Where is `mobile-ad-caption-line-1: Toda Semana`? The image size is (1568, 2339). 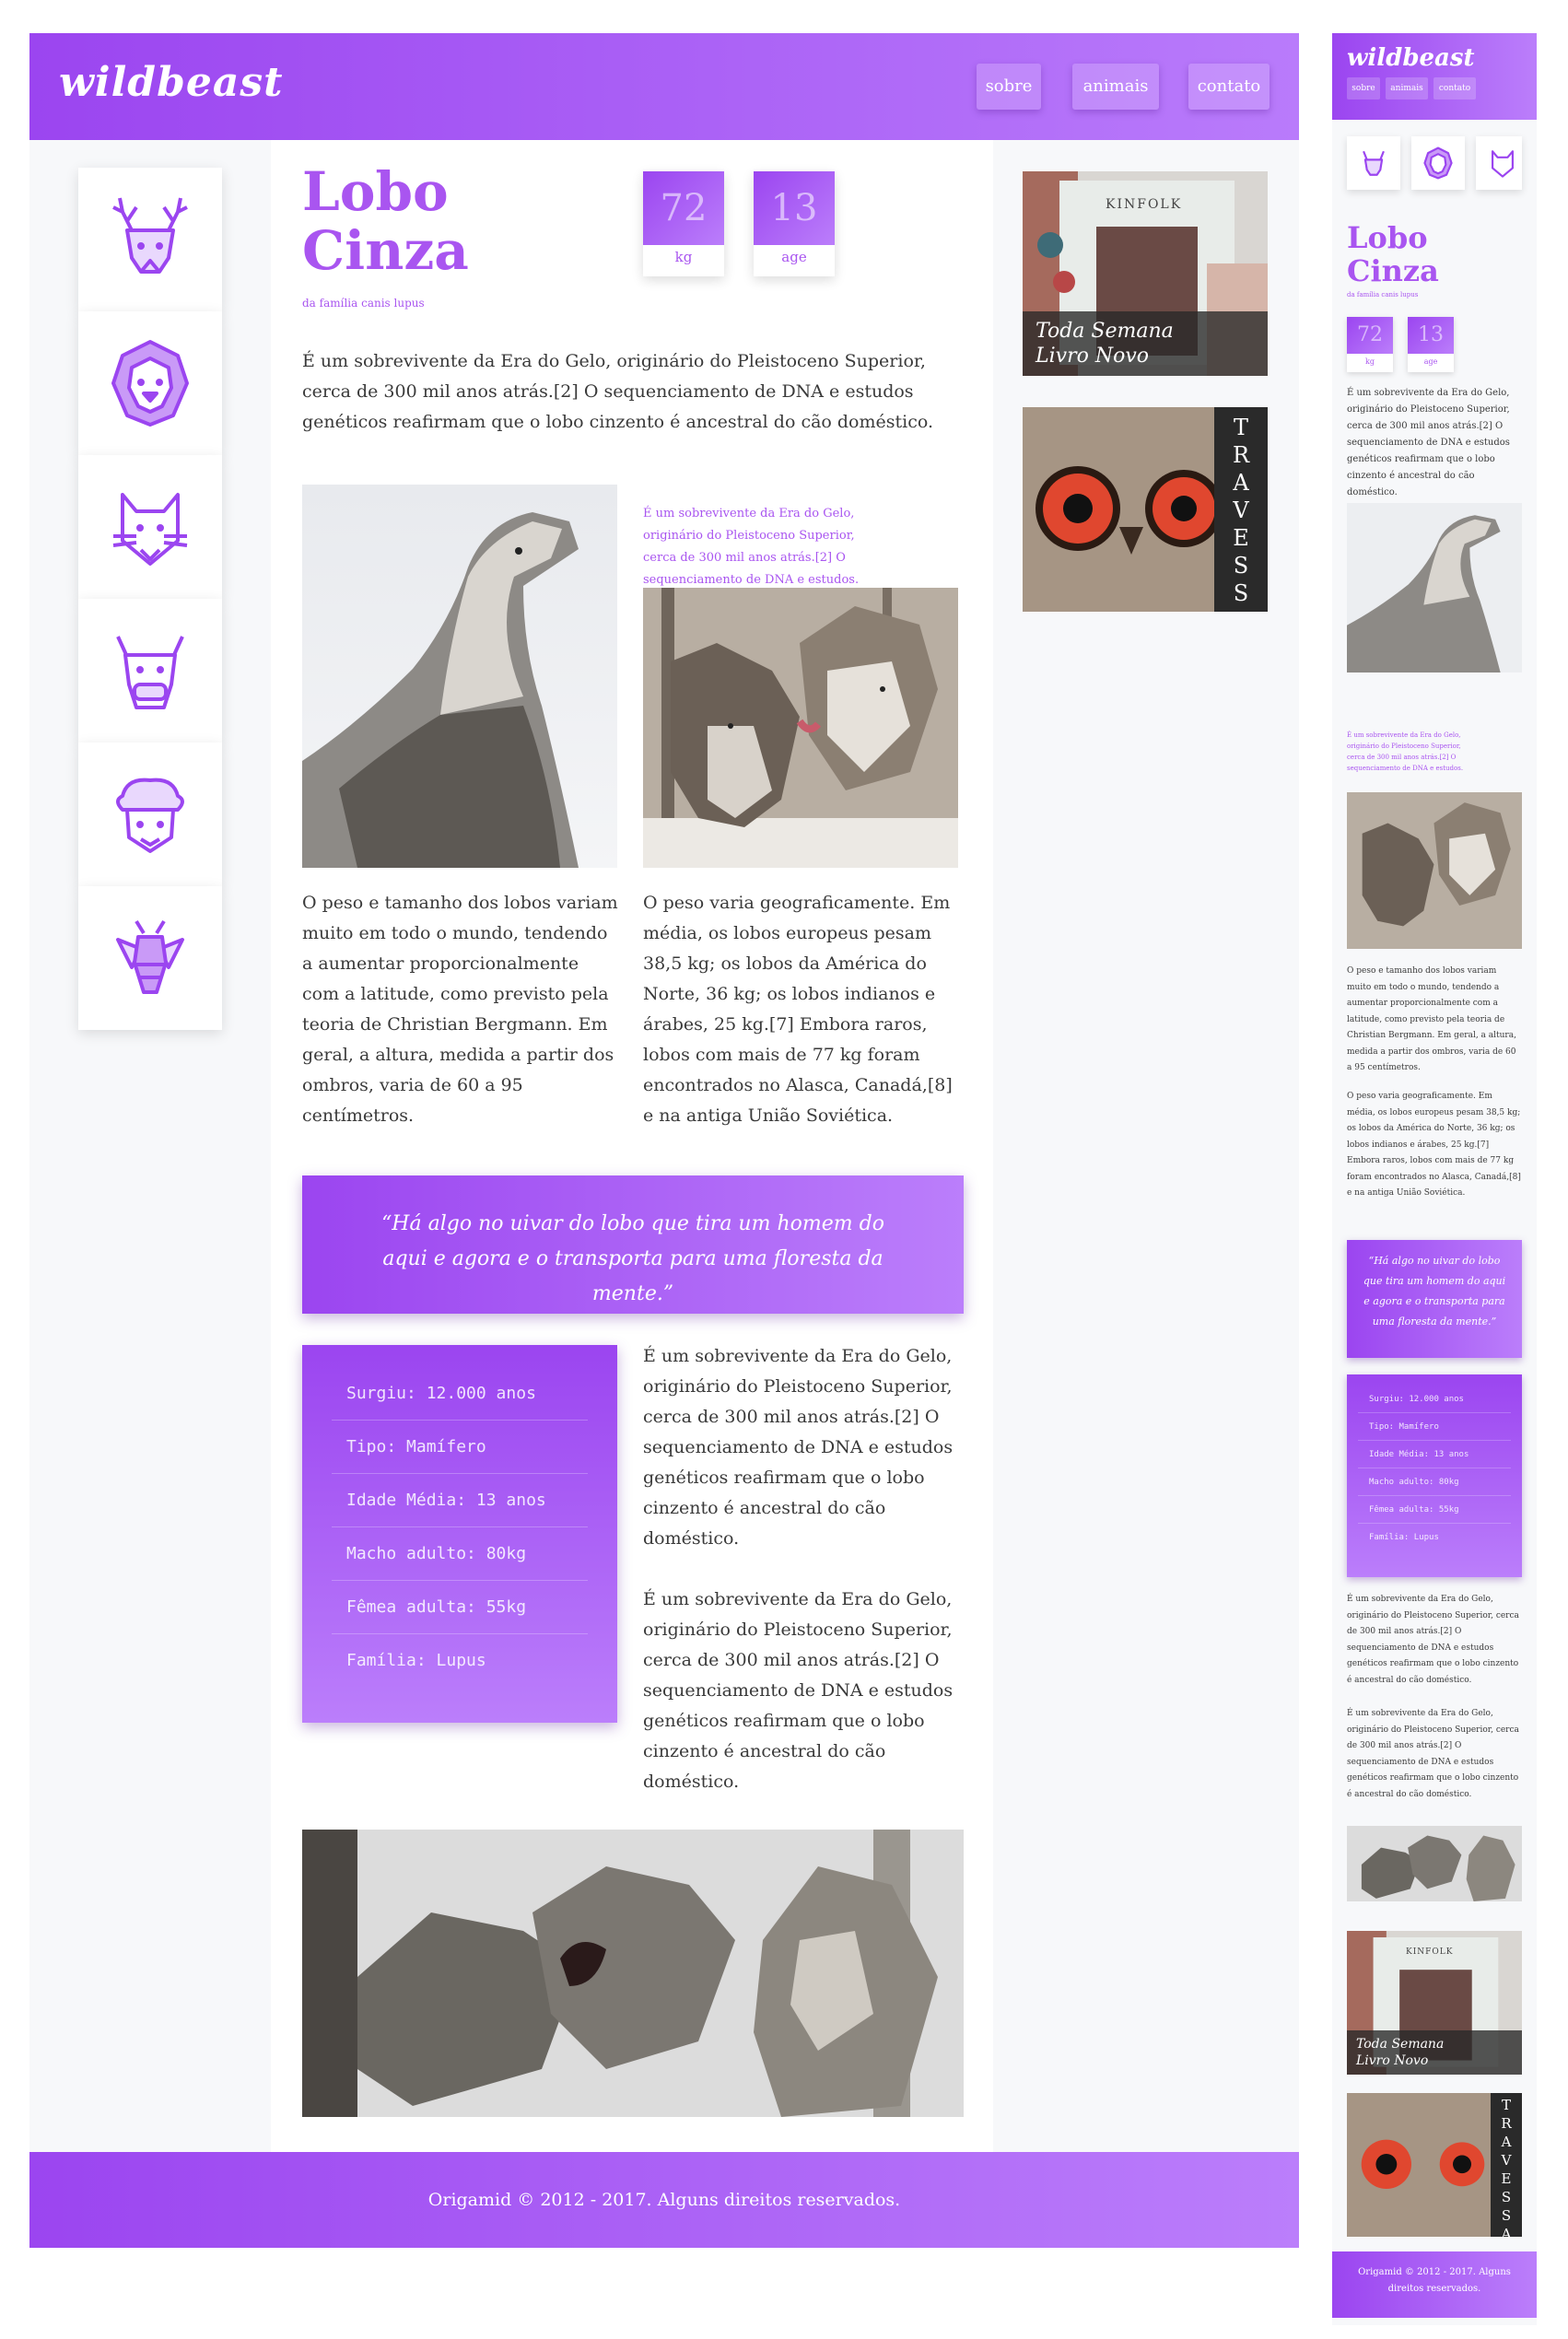
mobile-ad-caption-line-1: Toda Semana is located at coordinates (1400, 2045).